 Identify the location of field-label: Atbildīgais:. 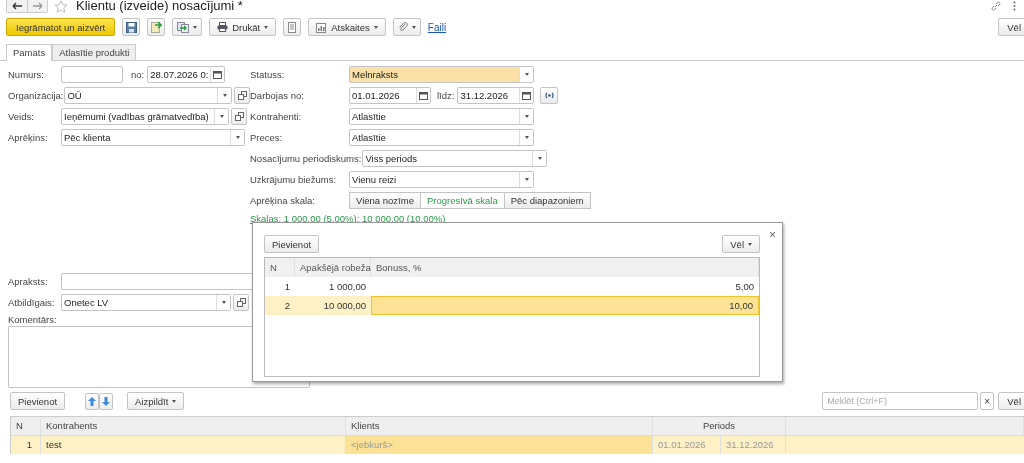
(32, 302).